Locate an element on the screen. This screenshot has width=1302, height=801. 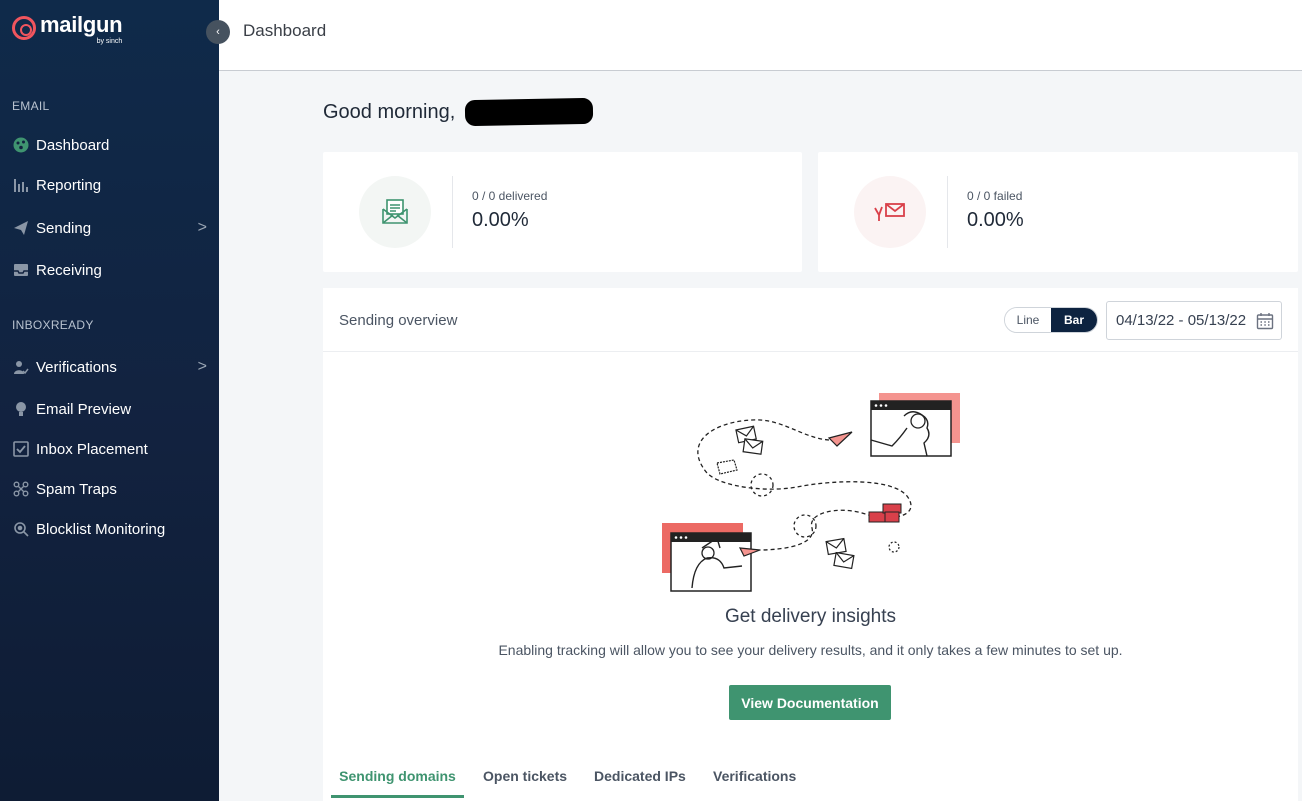
delivered-value: 0.00% is located at coordinates (500, 220).